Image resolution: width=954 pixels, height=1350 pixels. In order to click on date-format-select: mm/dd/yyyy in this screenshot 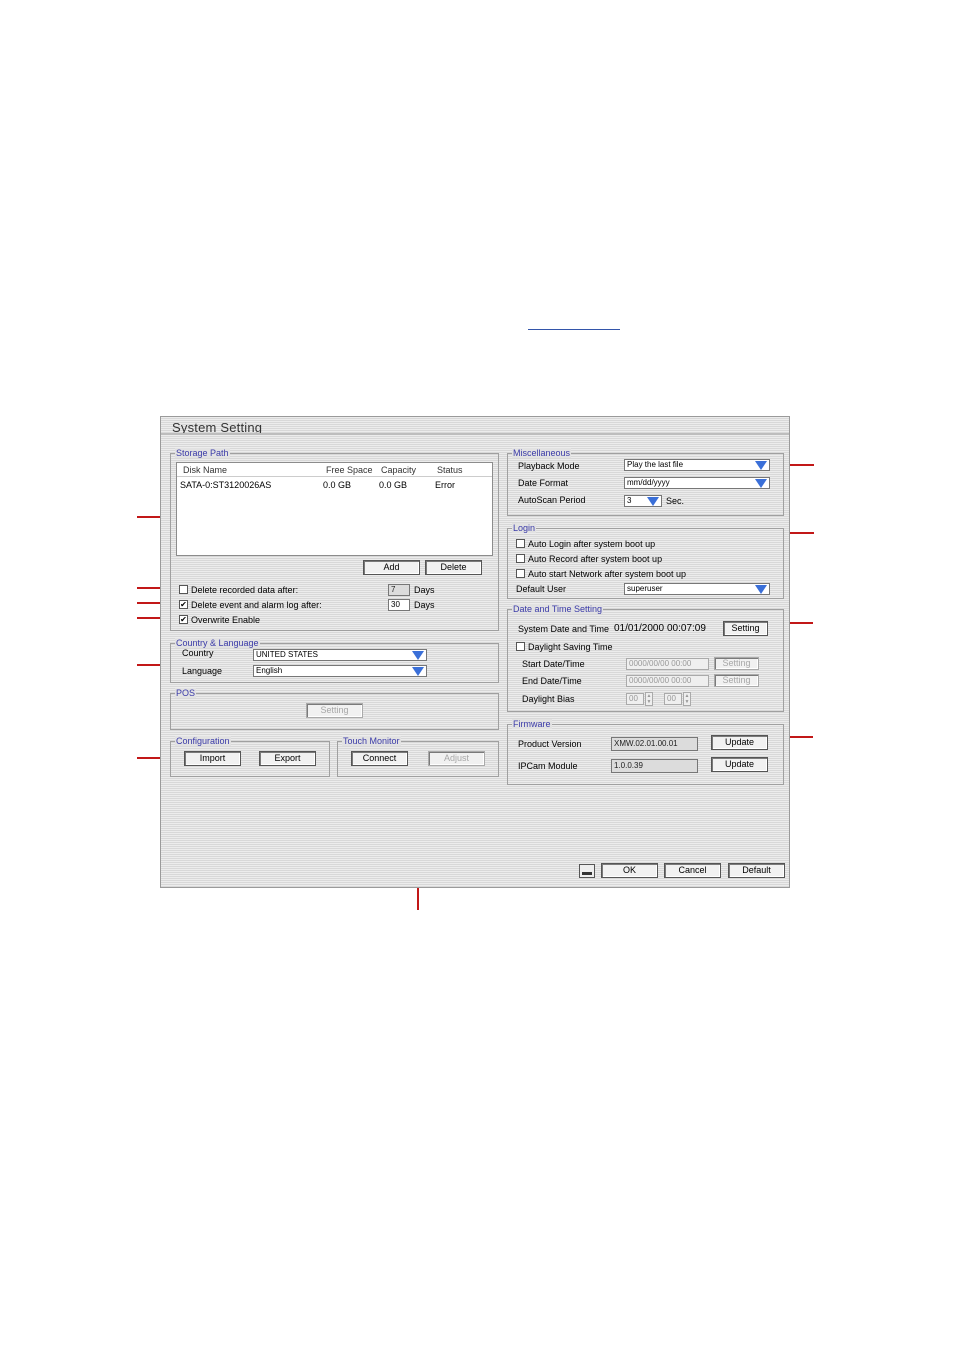, I will do `click(697, 483)`.